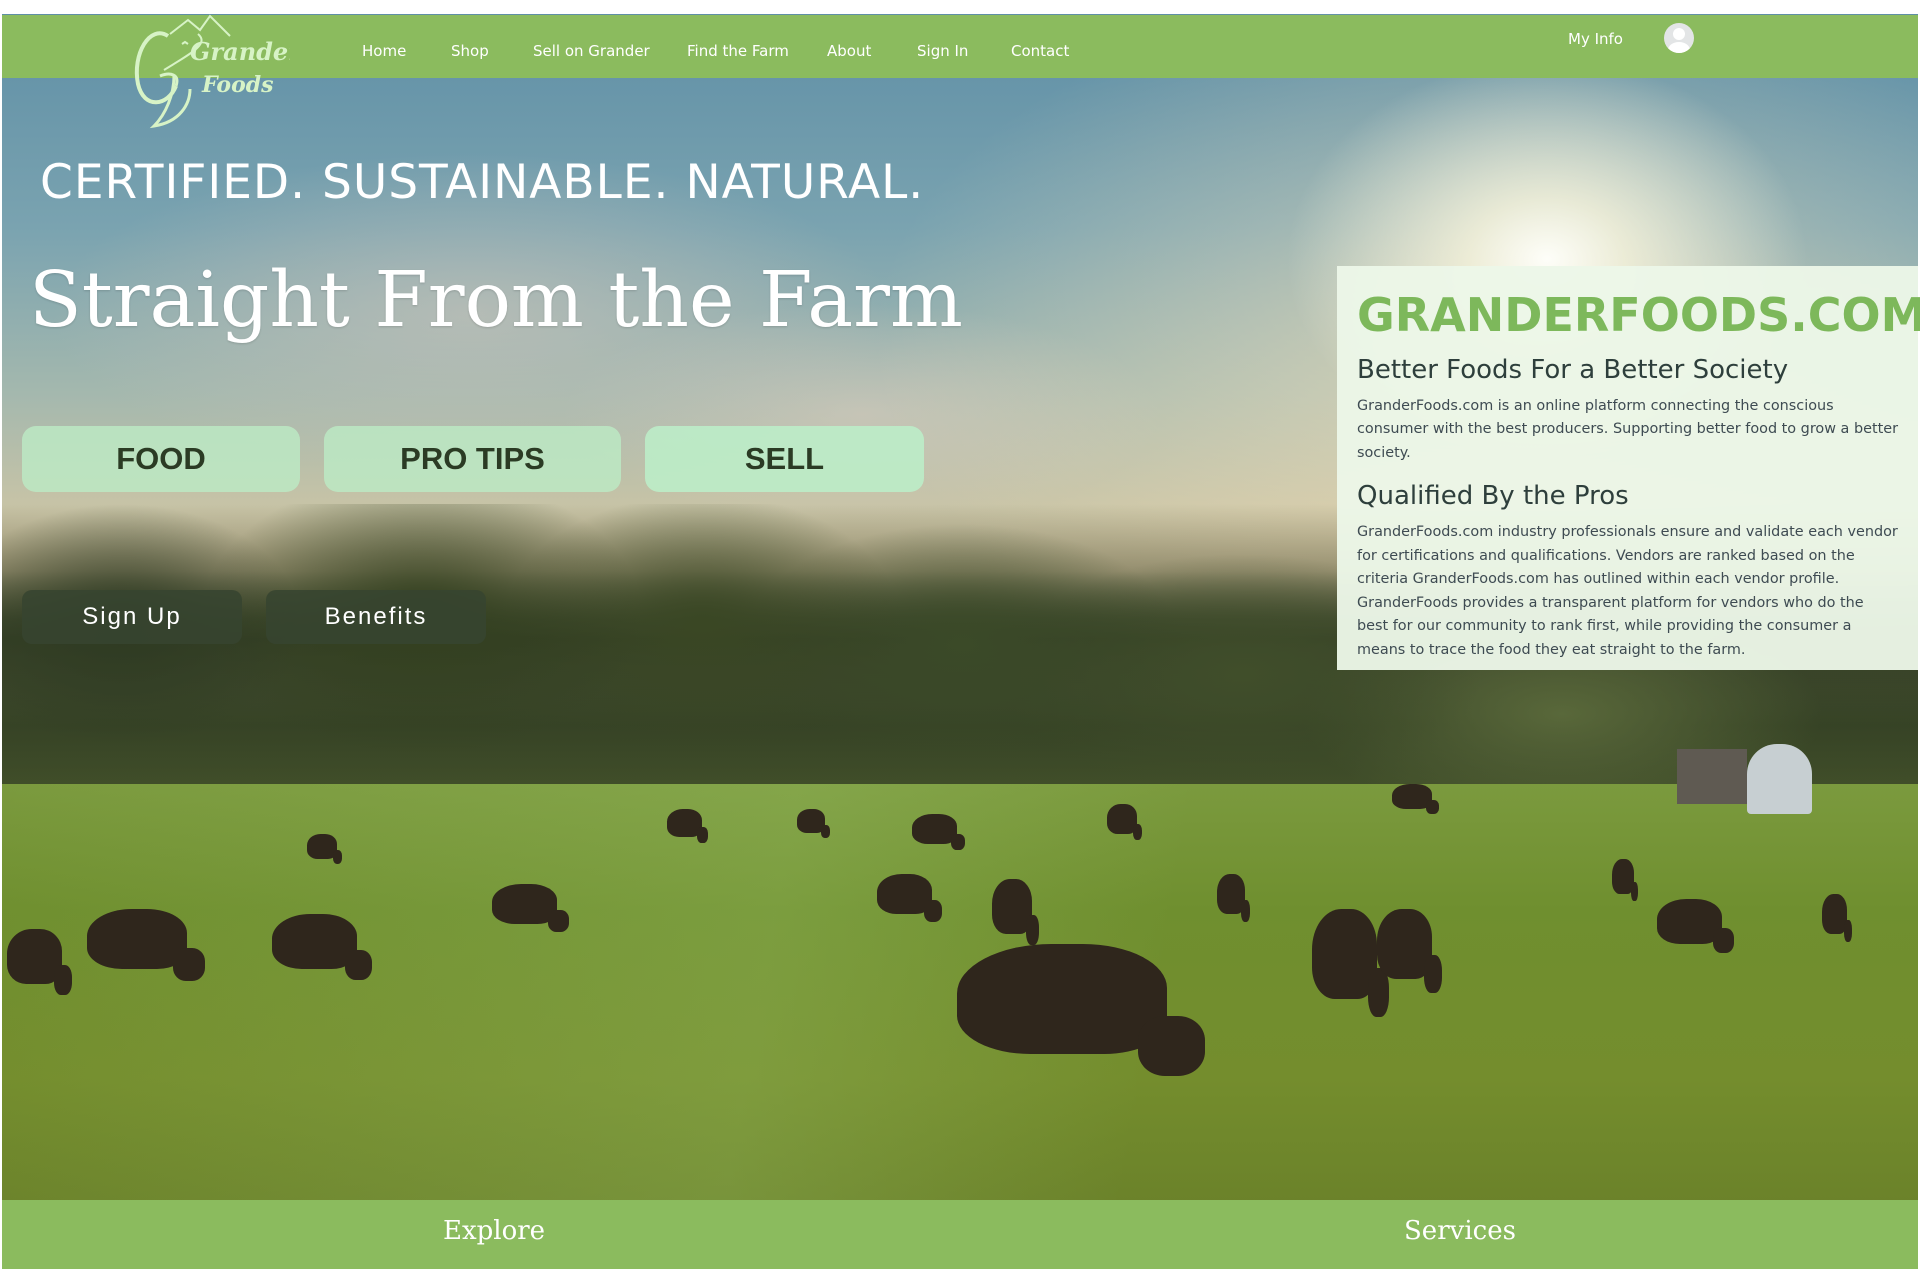  I want to click on sell-button: SELL, so click(784, 459).